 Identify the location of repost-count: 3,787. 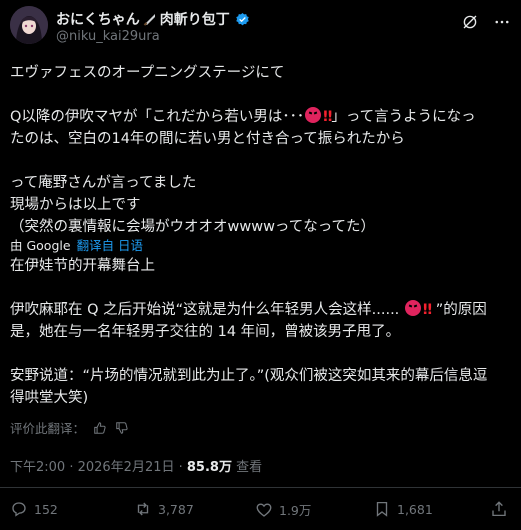
(176, 509).